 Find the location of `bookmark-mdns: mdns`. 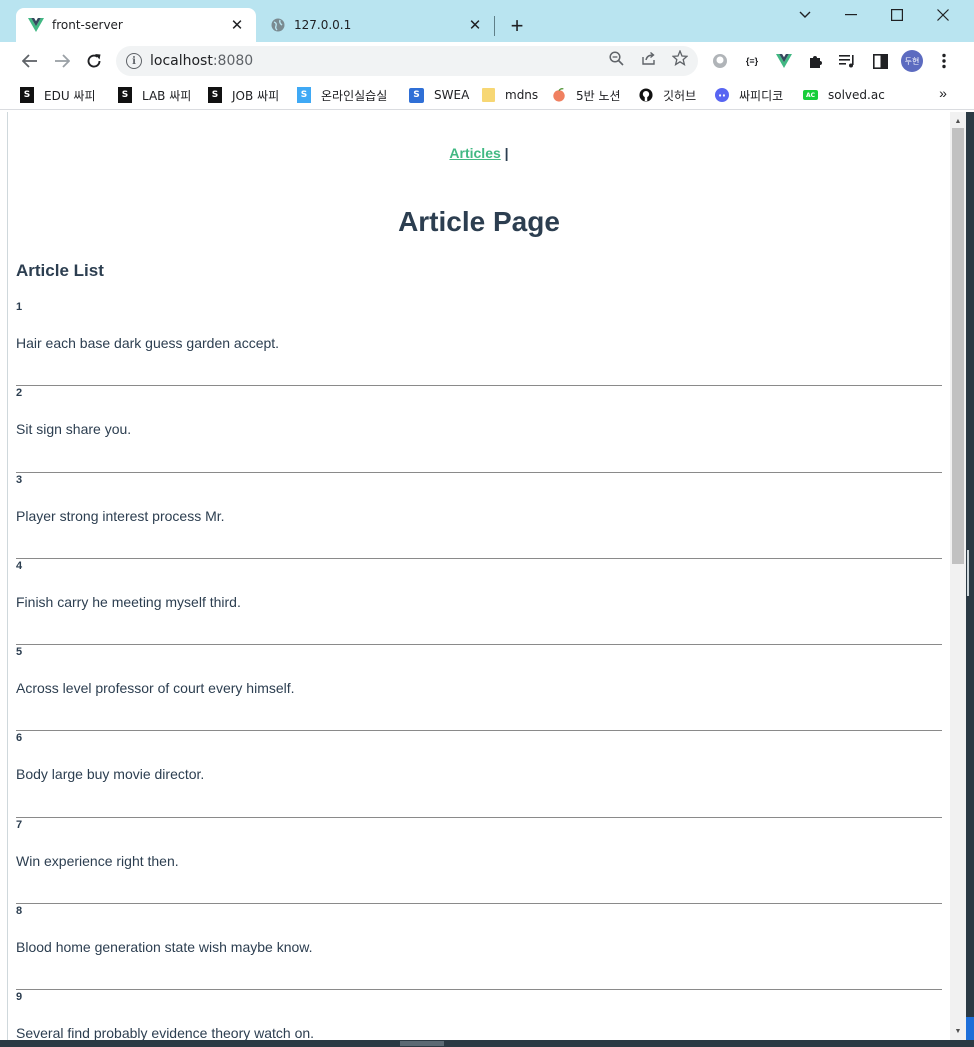

bookmark-mdns: mdns is located at coordinates (510, 95).